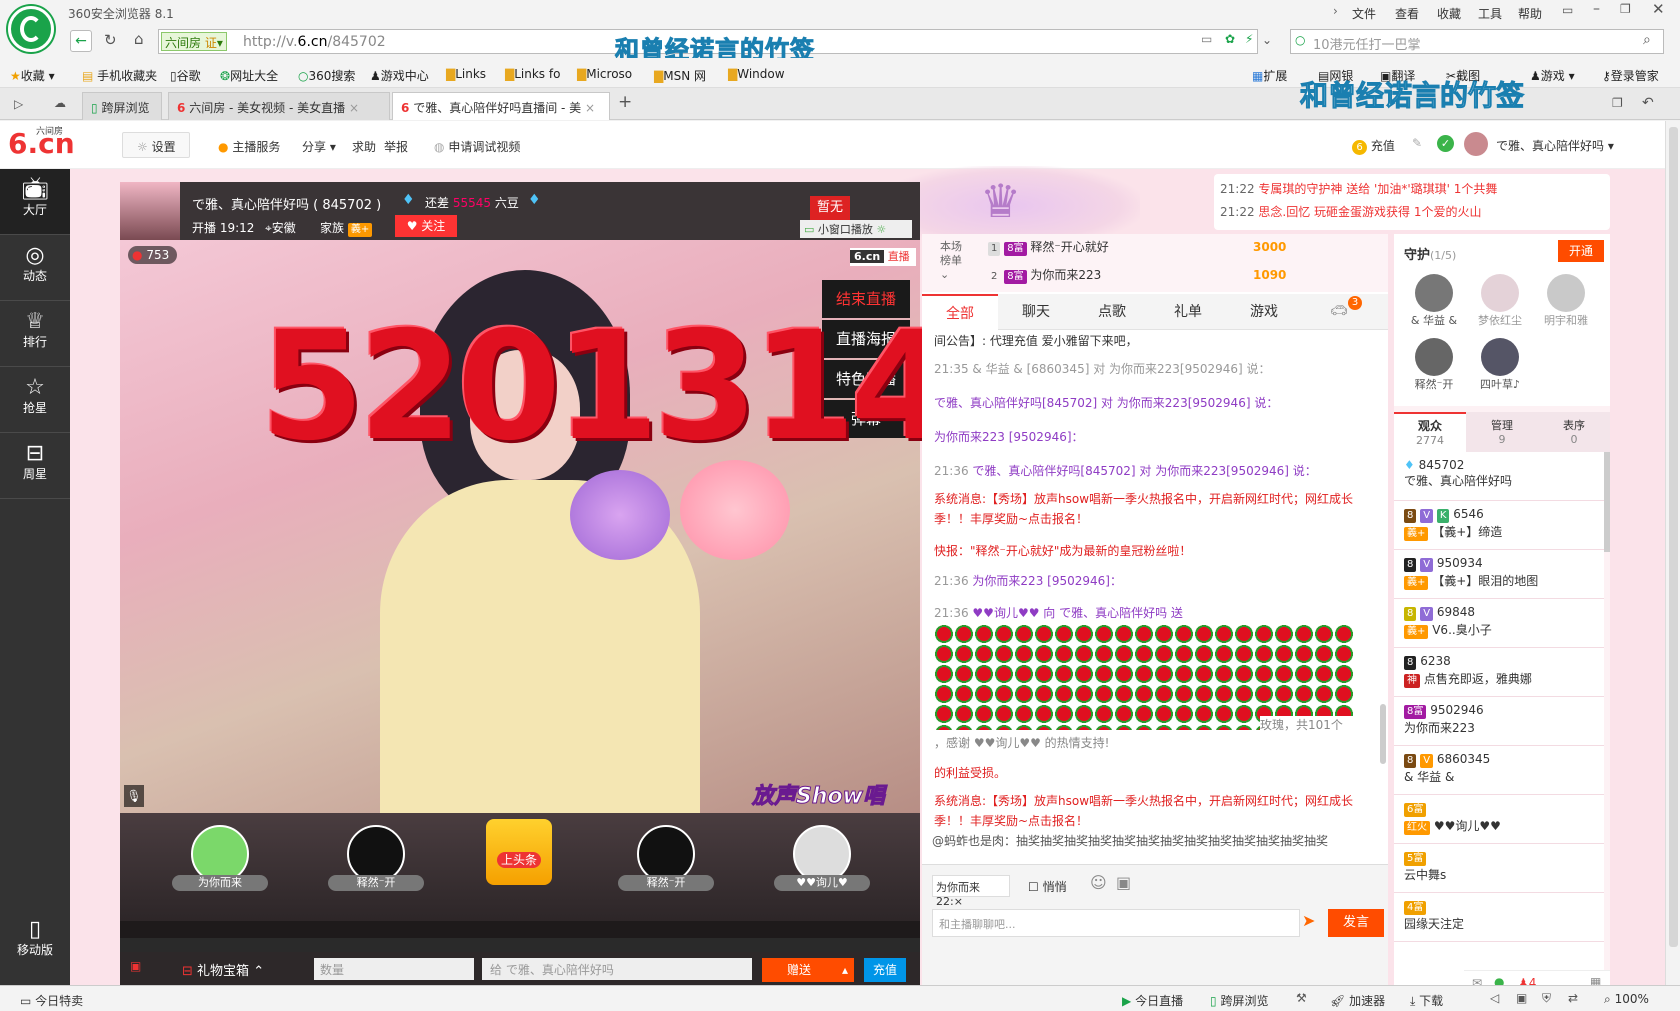 The height and width of the screenshot is (1011, 1680). What do you see at coordinates (1673, 537) in the screenshot?
I see `page-scroll-thumb` at bounding box center [1673, 537].